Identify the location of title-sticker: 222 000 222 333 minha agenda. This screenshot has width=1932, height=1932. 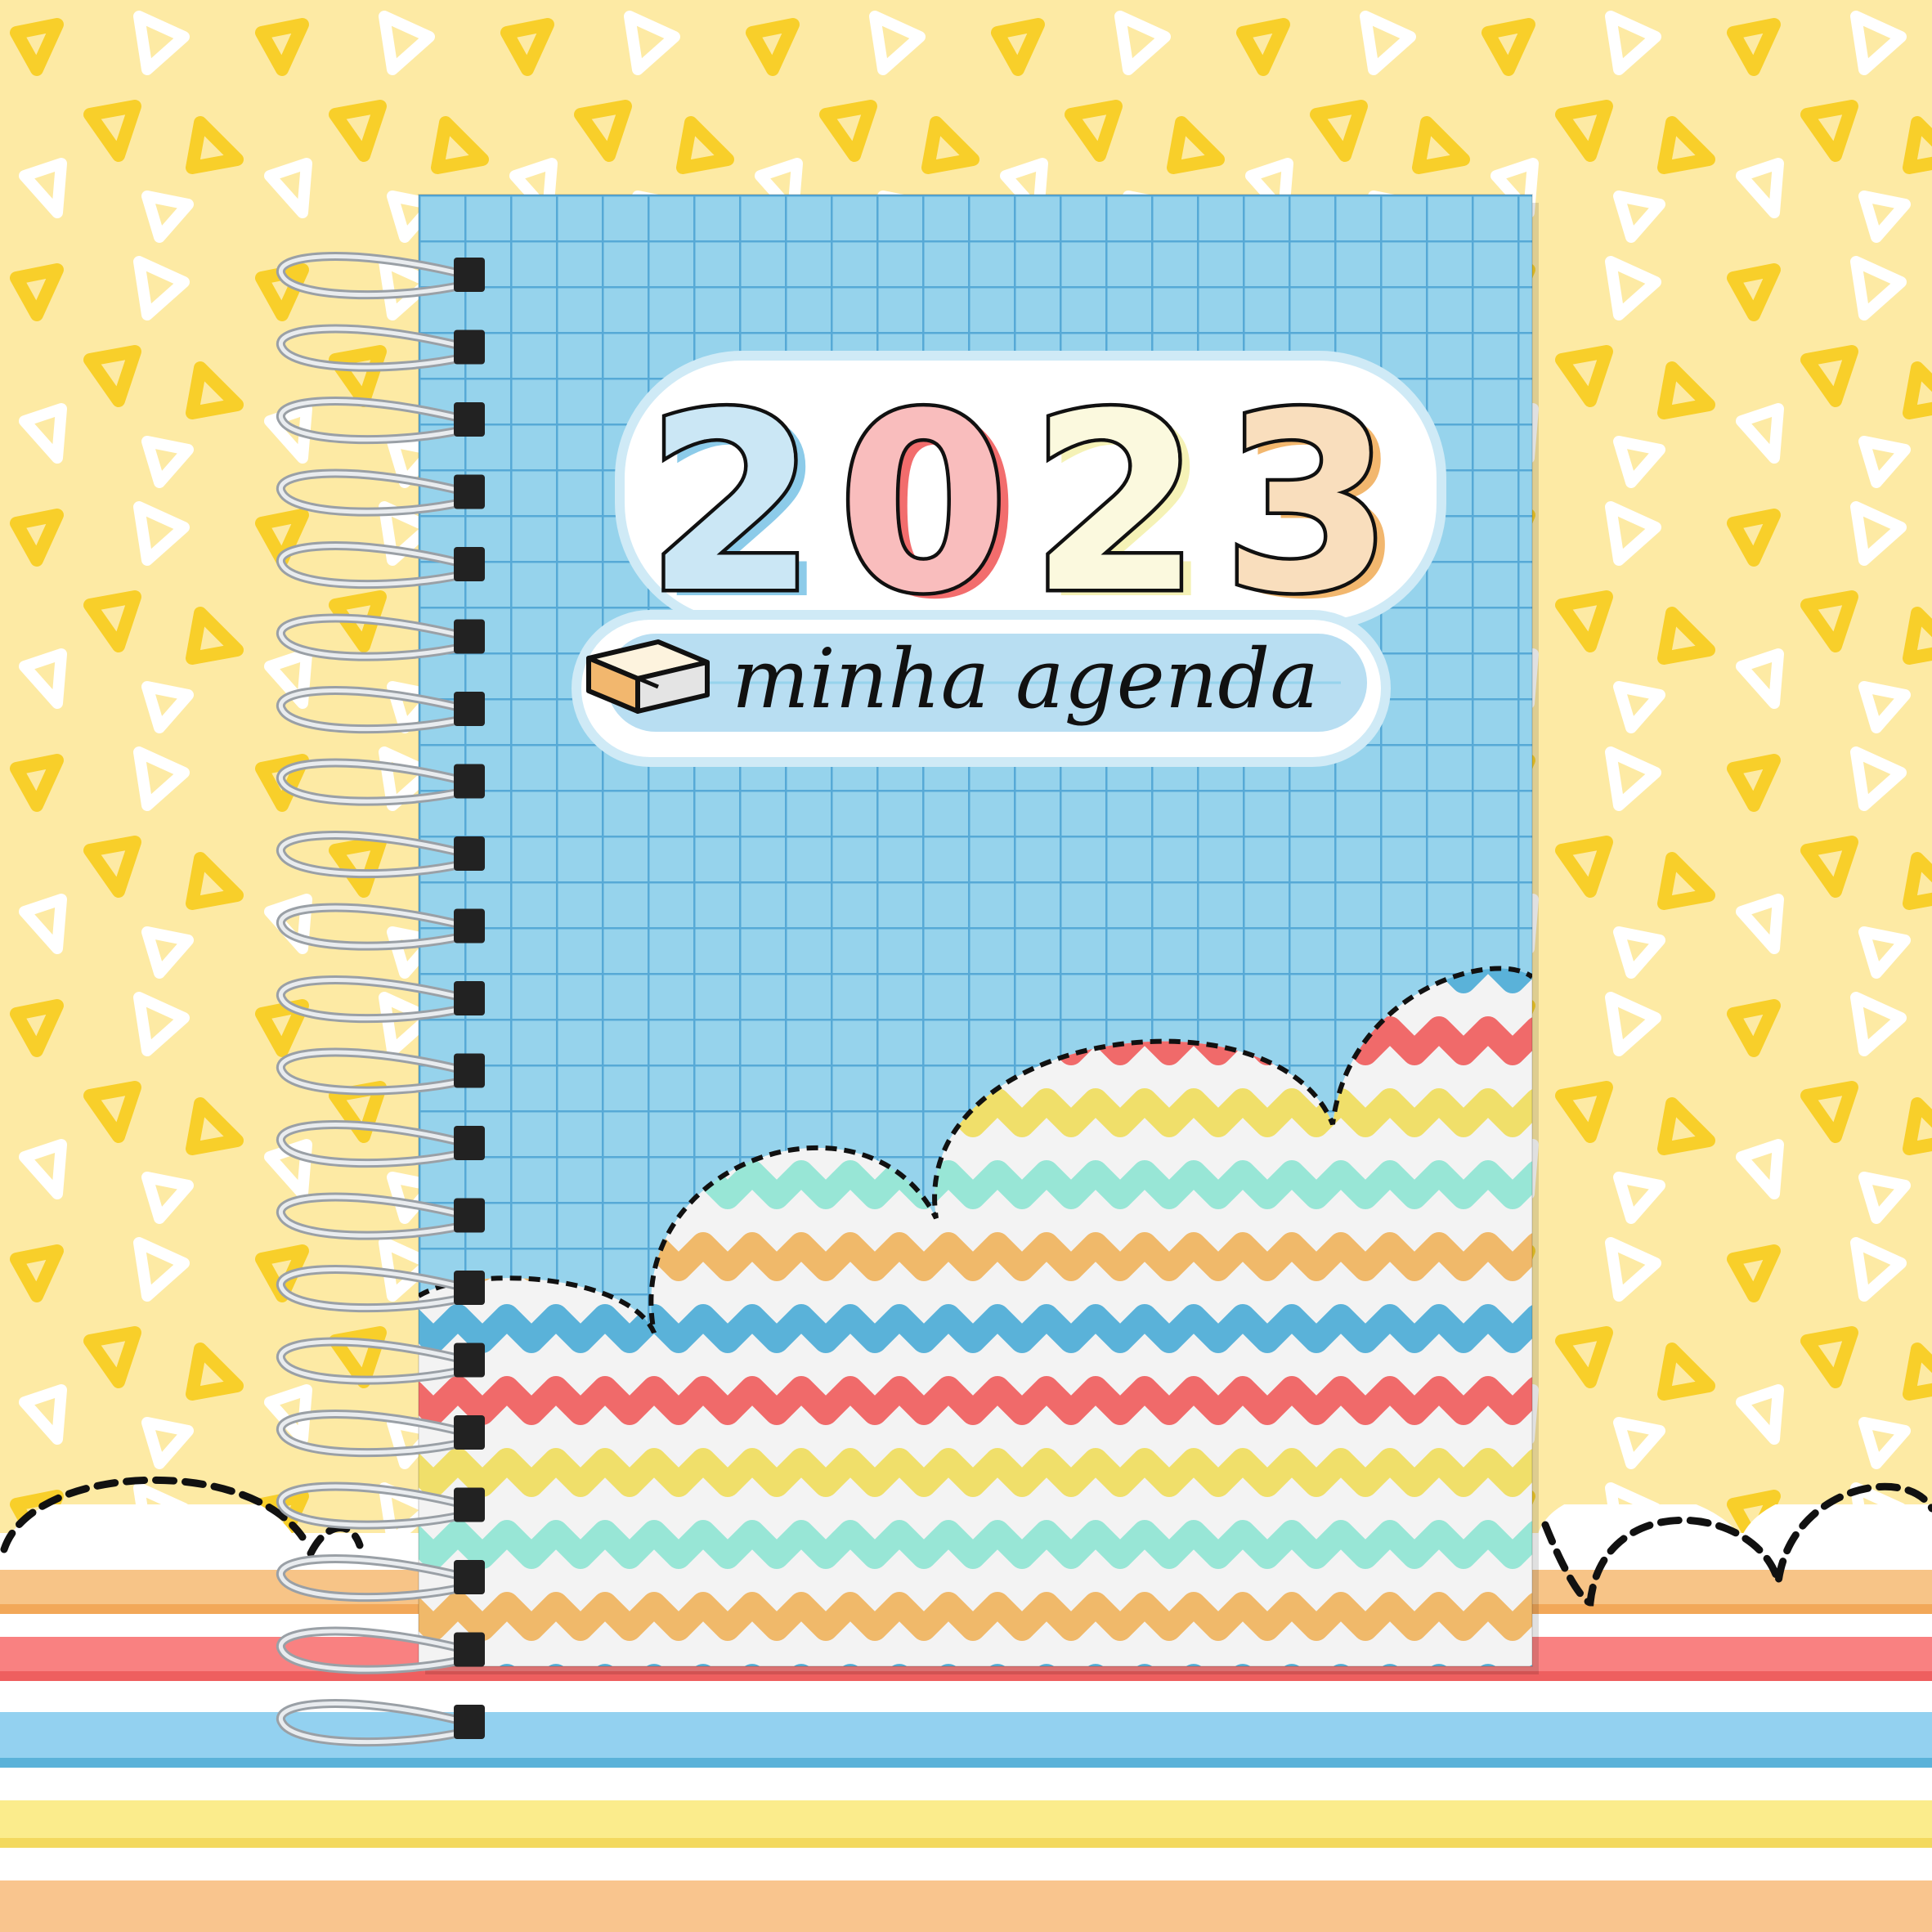
(1009, 559).